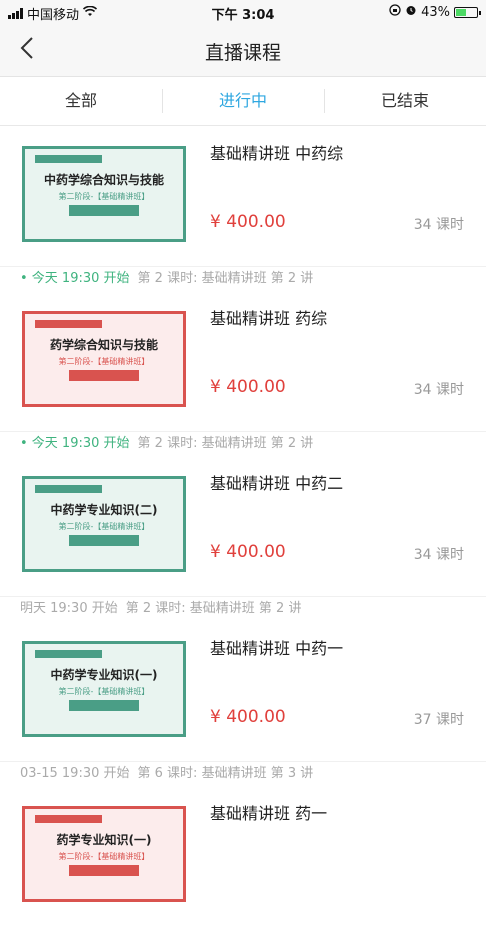 The image size is (486, 926). What do you see at coordinates (243, 12) in the screenshot?
I see `status-bar: 中国移动 下午 3:04 43%` at bounding box center [243, 12].